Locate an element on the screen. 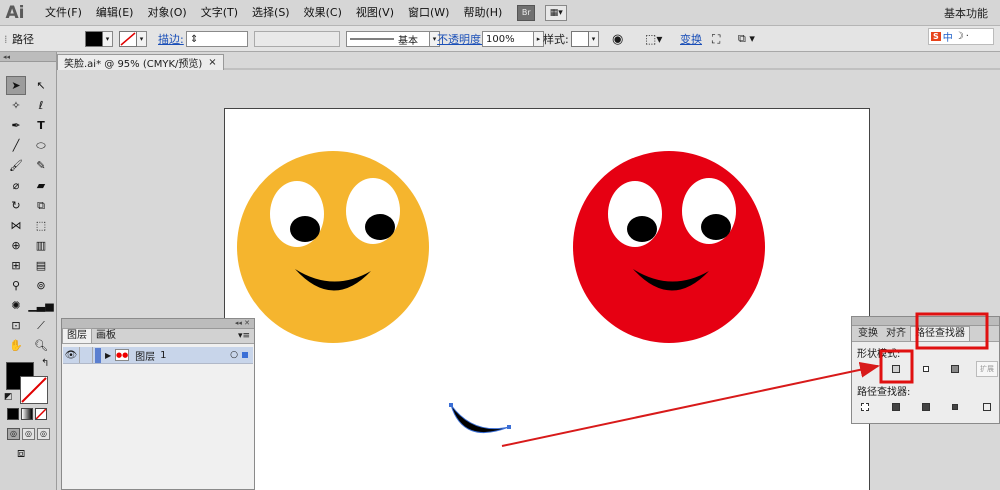 The height and width of the screenshot is (490, 1000). stroke-weight-stepper: ⇕ is located at coordinates (217, 39).